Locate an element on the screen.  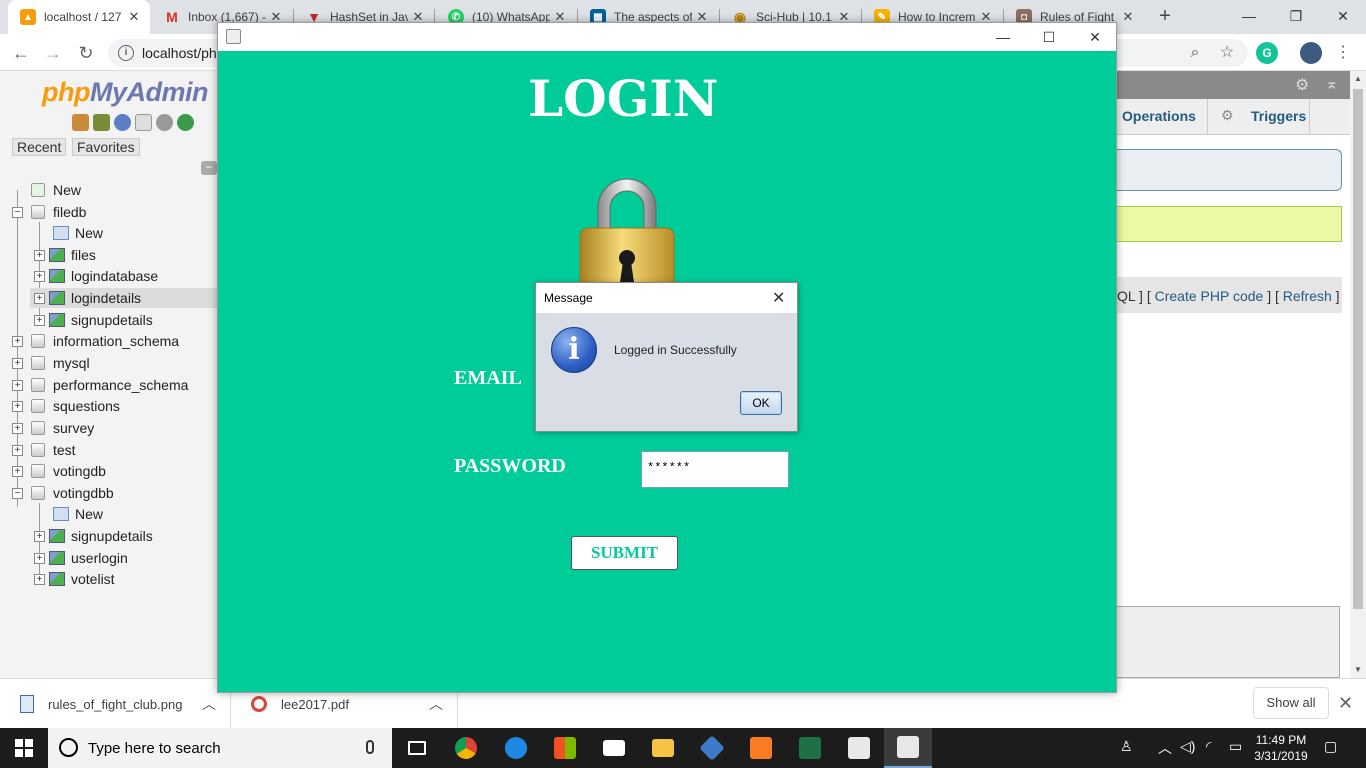
maximize-button: ☐ is located at coordinates (1049, 37).